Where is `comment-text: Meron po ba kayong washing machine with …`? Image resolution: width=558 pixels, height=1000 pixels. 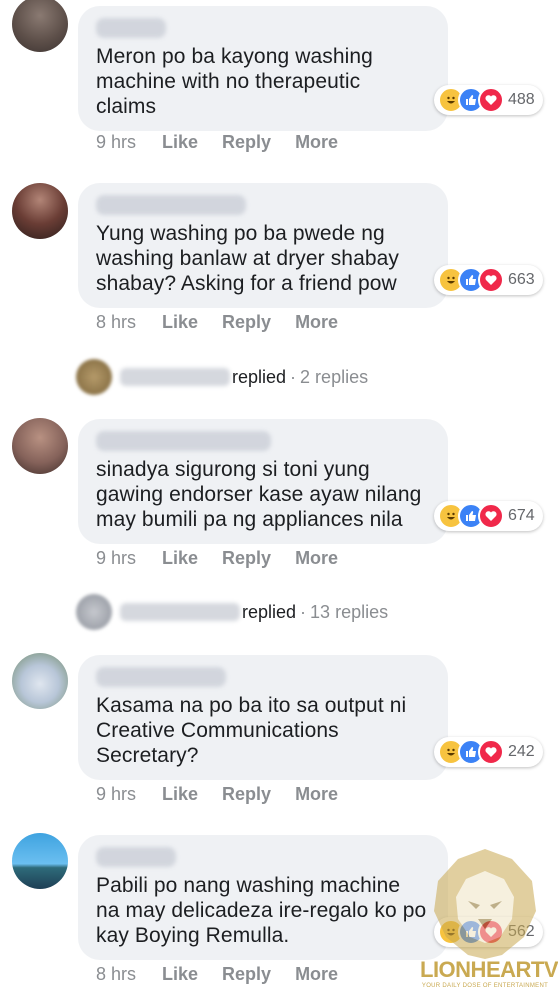 comment-text: Meron po ba kayong washing machine with … is located at coordinates (234, 81).